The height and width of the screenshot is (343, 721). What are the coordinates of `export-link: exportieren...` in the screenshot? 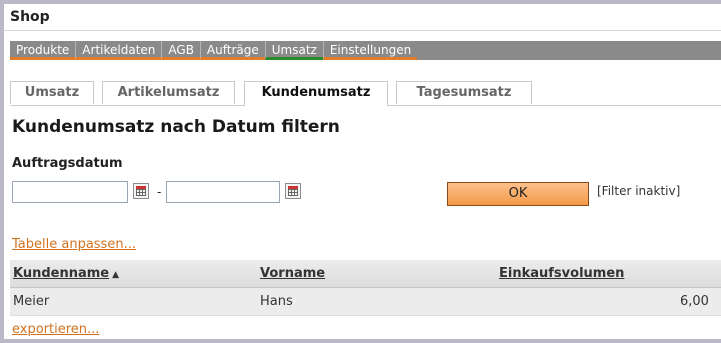 It's located at (55, 329).